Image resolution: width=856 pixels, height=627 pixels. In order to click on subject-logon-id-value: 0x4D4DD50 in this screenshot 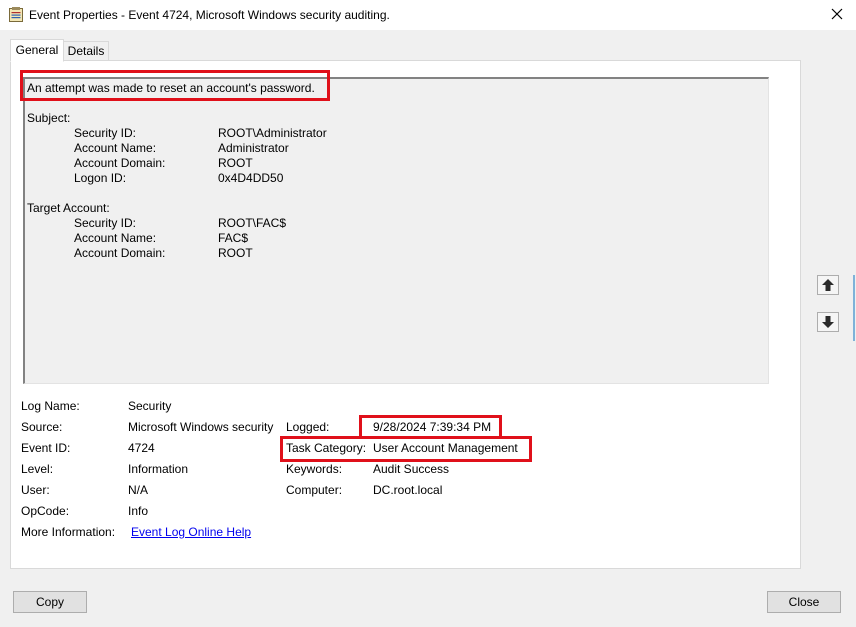, I will do `click(251, 178)`.